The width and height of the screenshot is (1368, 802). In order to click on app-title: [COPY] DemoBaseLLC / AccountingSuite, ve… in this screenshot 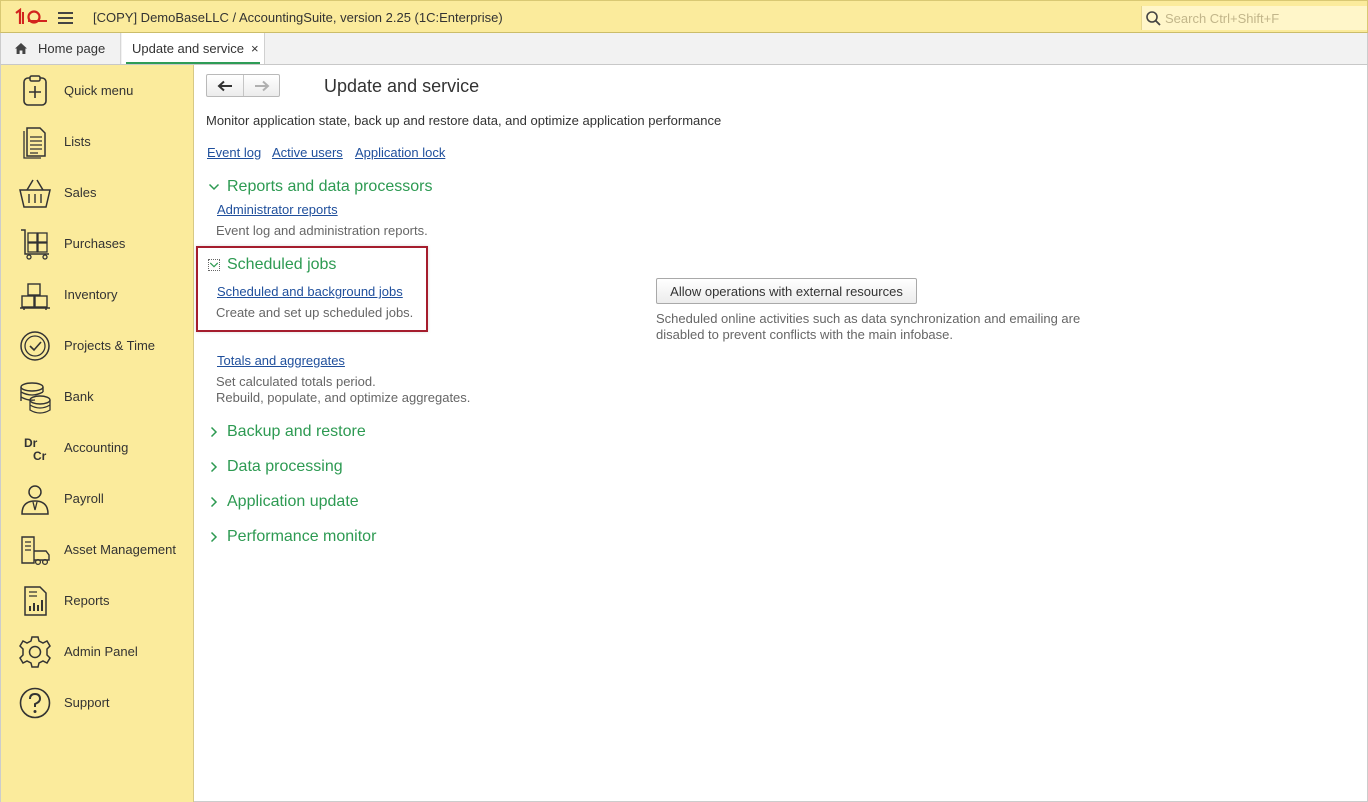, I will do `click(298, 17)`.